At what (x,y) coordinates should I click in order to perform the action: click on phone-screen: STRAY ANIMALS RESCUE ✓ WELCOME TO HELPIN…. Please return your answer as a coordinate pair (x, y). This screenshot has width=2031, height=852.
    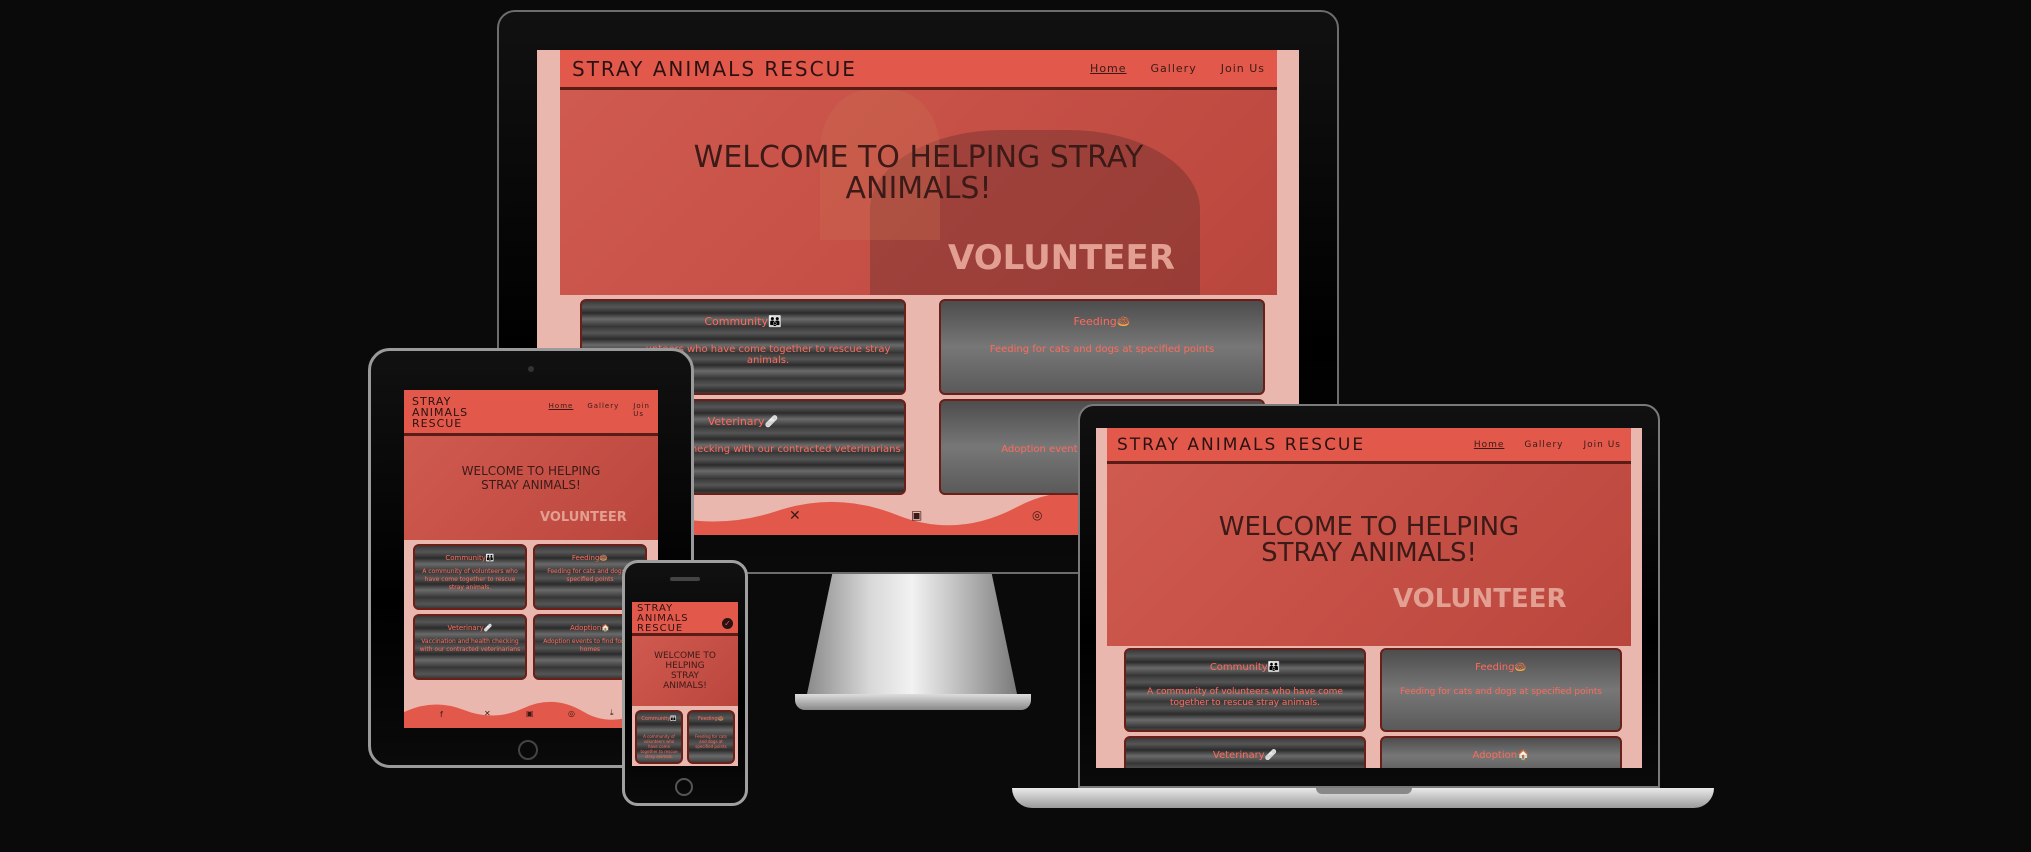
    Looking at the image, I should click on (685, 684).